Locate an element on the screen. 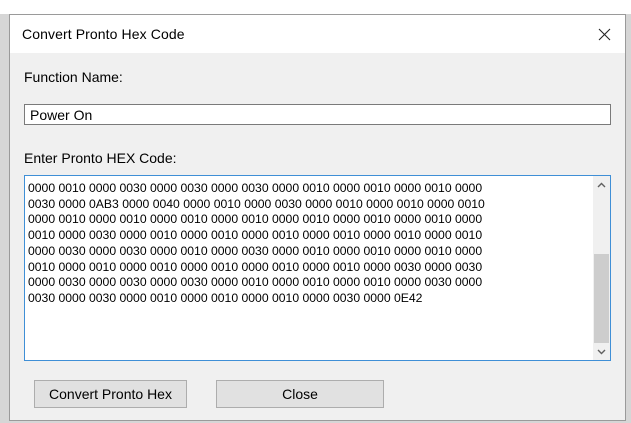  vertical-scrollbar is located at coordinates (601, 268).